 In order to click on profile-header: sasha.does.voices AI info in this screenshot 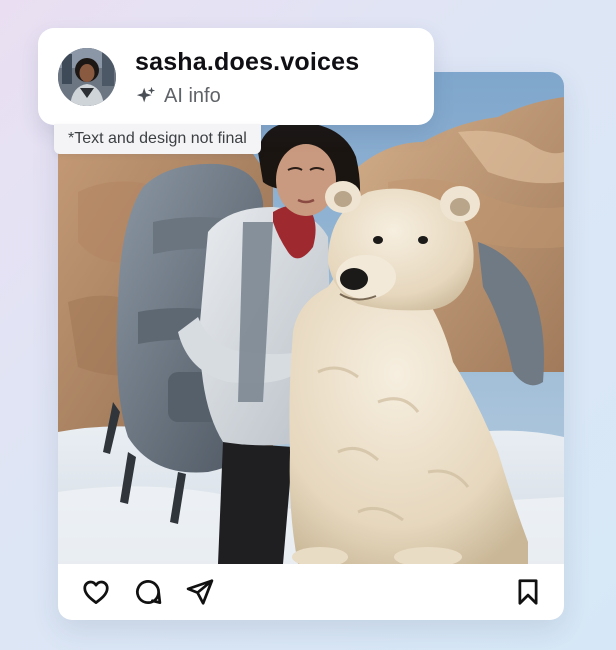, I will do `click(236, 76)`.